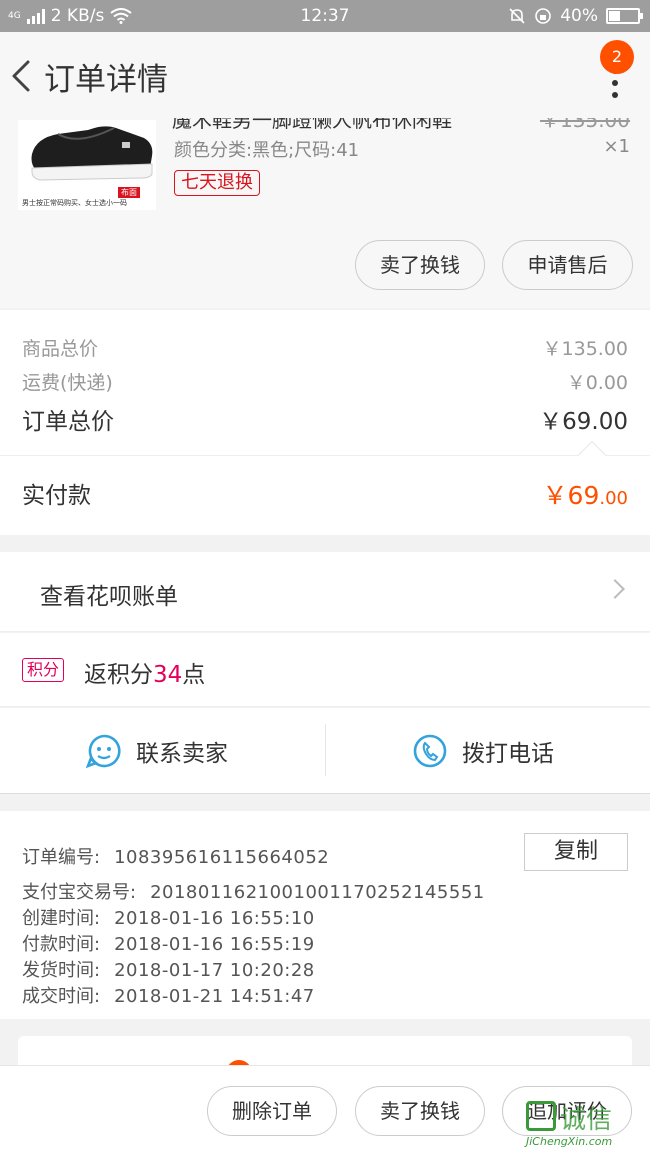  Describe the element at coordinates (597, 383) in the screenshot. I see `shipping-value: ￥0.00` at that location.